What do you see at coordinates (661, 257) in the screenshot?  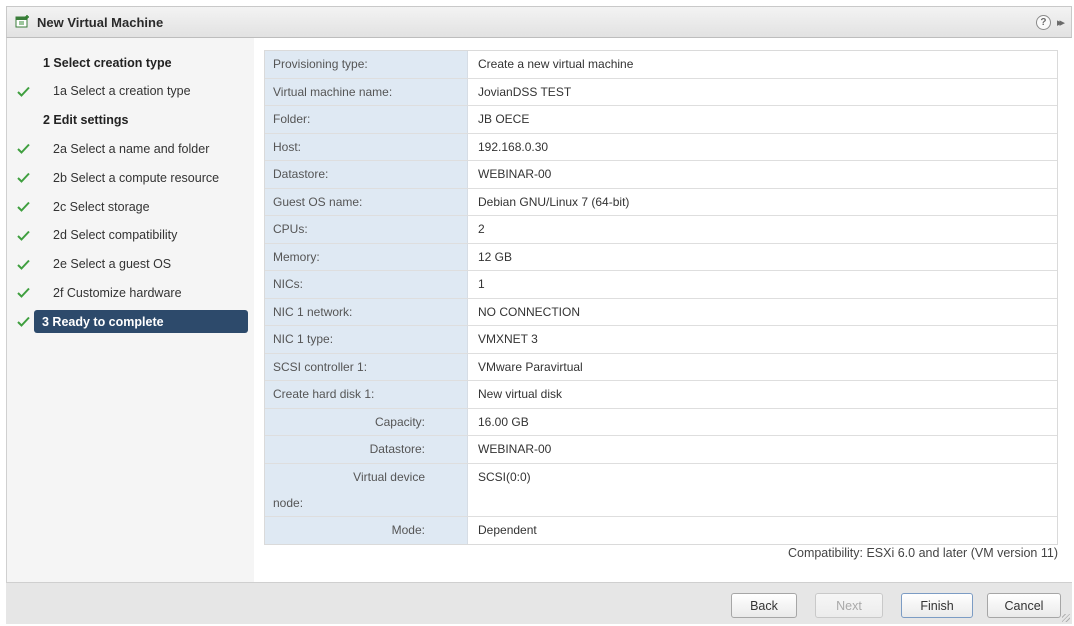 I see `table-row: Memory: 12 GB` at bounding box center [661, 257].